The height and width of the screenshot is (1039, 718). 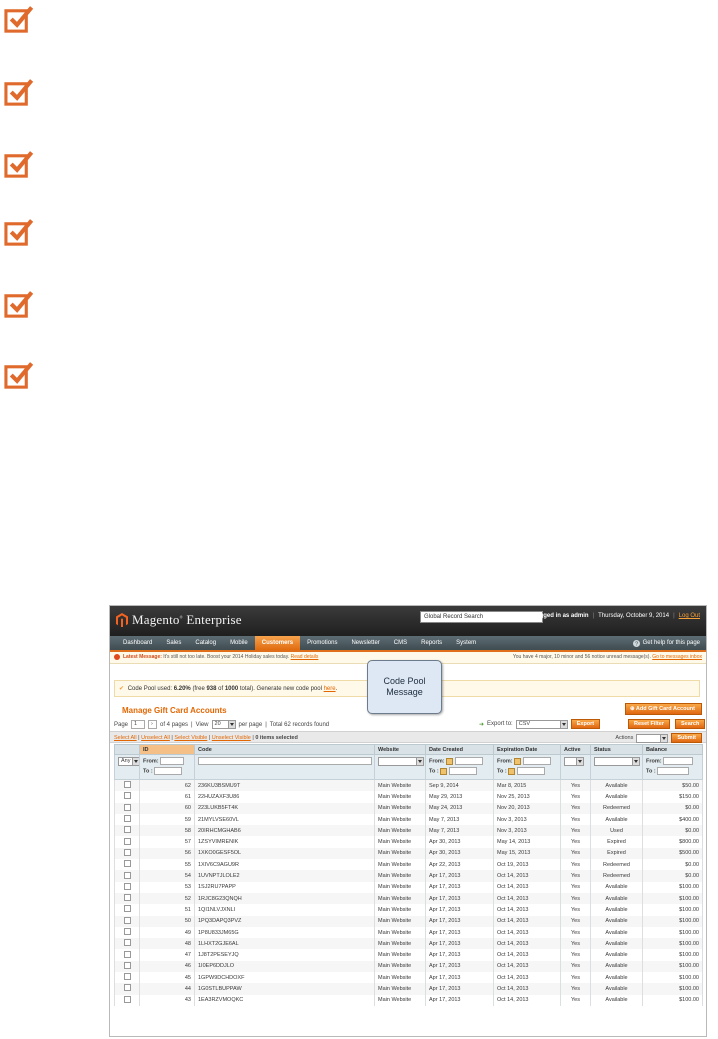 I want to click on page-input: 1, so click(x=138, y=724).